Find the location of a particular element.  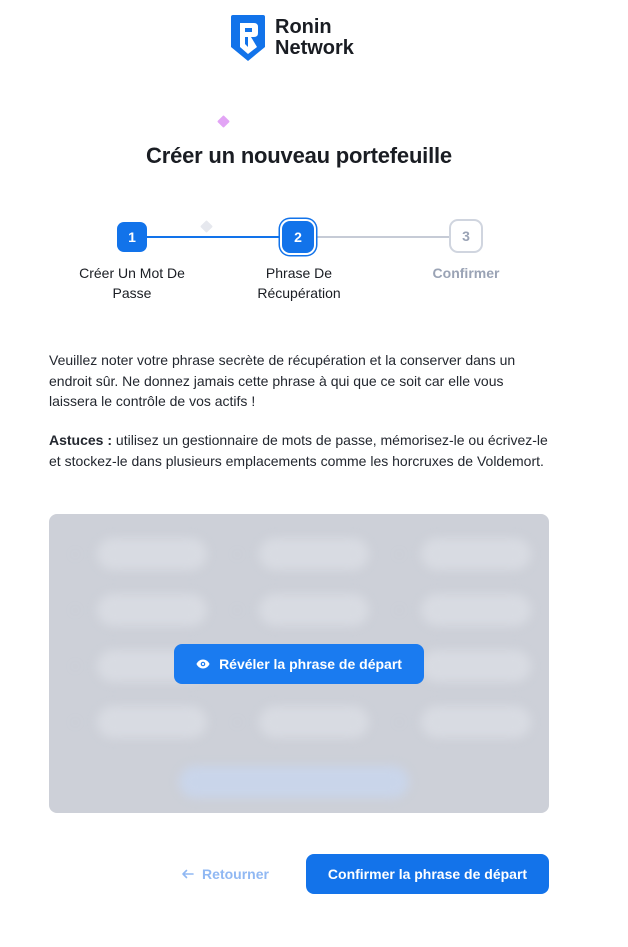

brand-logo: Ronin Network is located at coordinates (291, 38).